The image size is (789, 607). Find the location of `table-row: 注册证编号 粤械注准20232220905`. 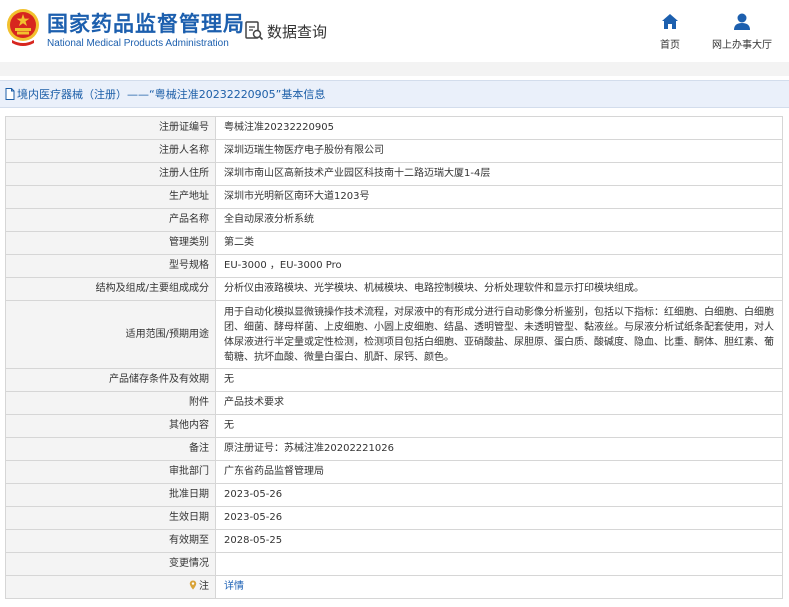

table-row: 注册证编号 粤械注准20232220905 is located at coordinates (394, 128).